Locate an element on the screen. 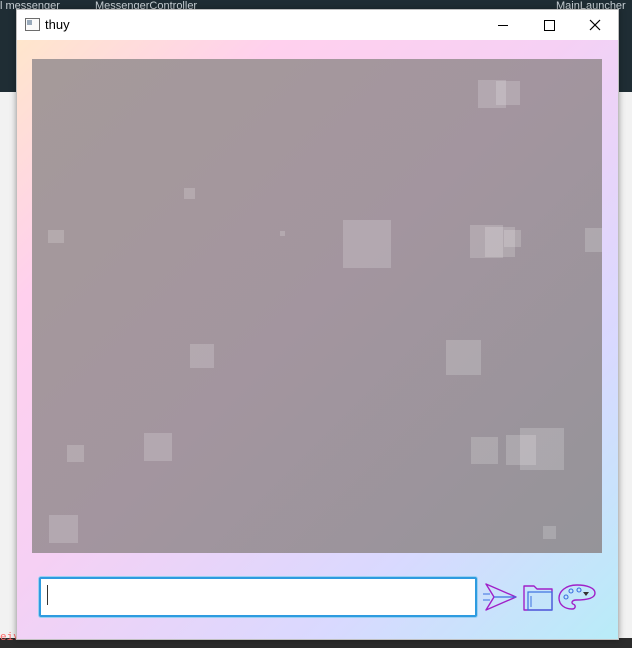 The height and width of the screenshot is (648, 632). minimize-button is located at coordinates (503, 25).